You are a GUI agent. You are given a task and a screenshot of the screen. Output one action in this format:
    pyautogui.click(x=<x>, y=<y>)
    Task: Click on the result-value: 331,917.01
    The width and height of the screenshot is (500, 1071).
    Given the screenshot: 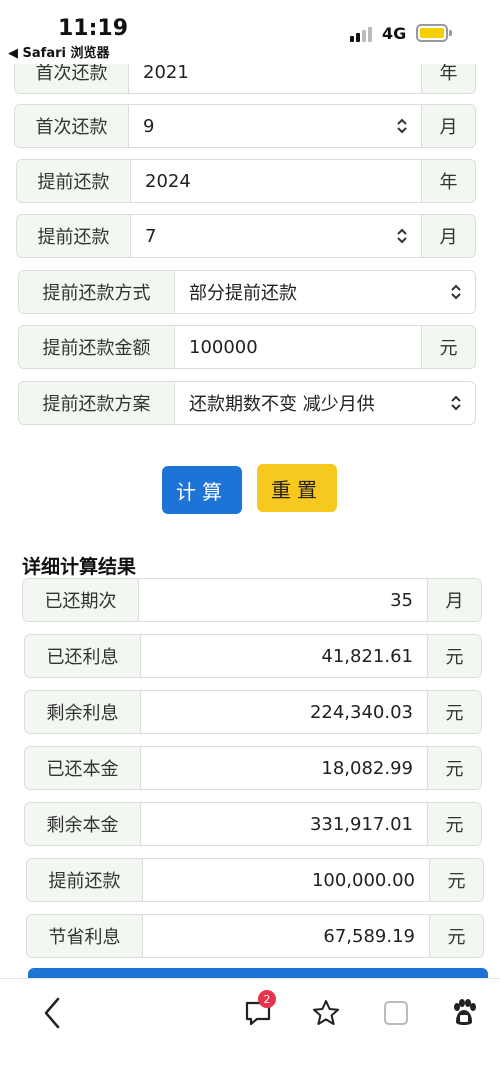 What is the action you would take?
    pyautogui.click(x=361, y=824)
    